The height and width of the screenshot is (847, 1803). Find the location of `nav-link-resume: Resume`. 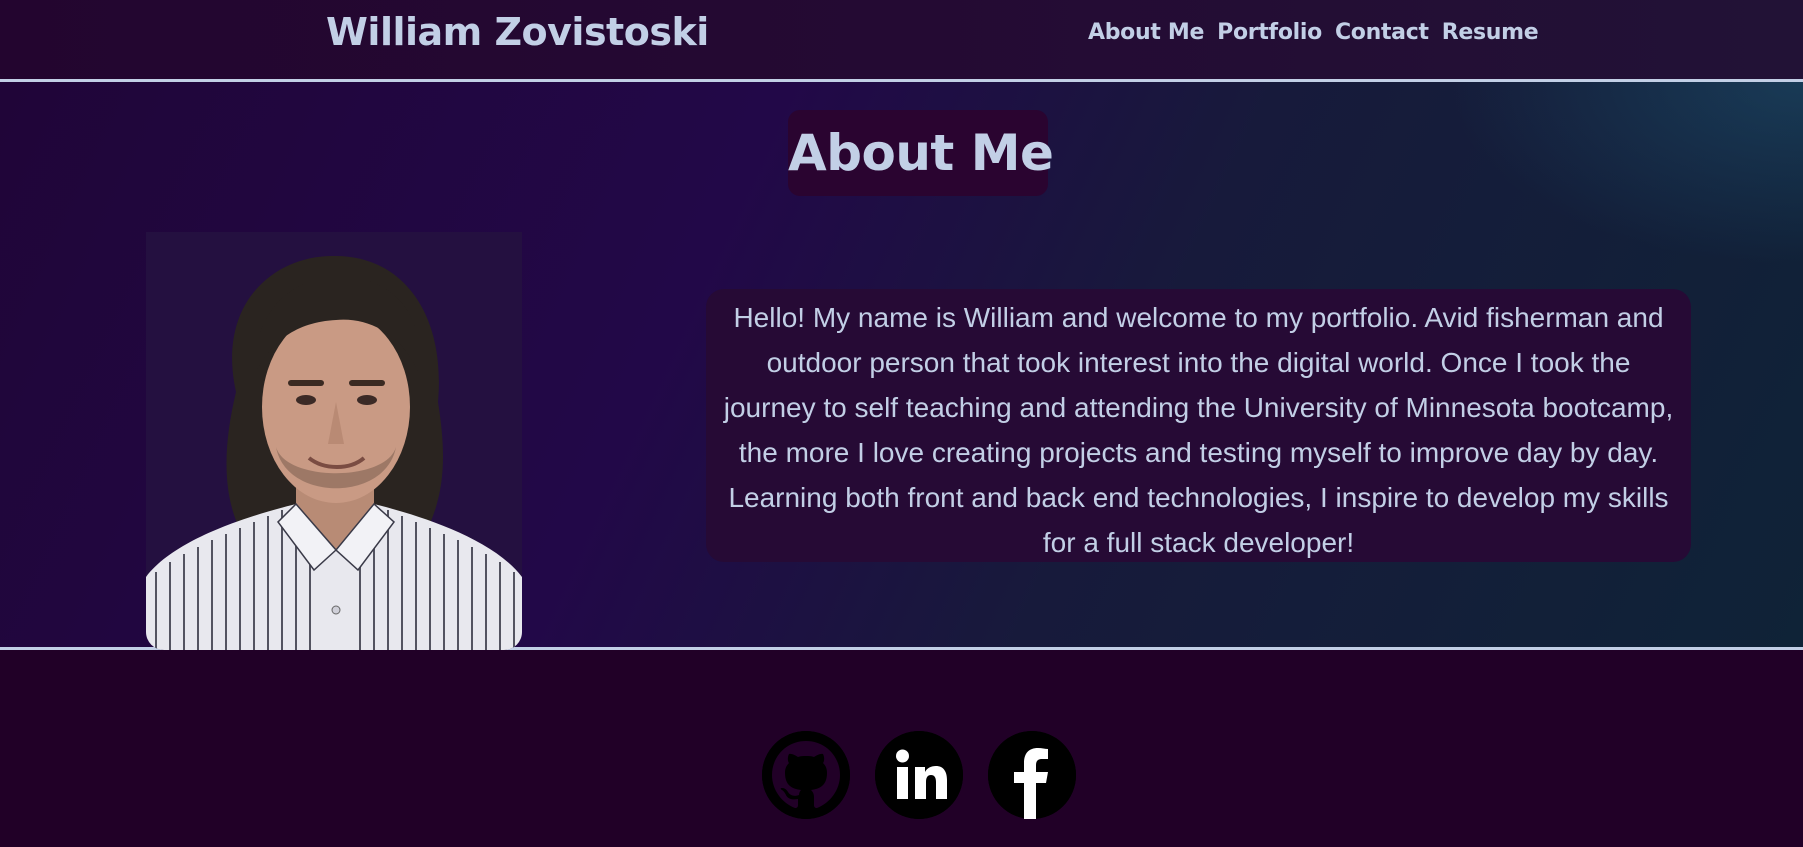

nav-link-resume: Resume is located at coordinates (1490, 32).